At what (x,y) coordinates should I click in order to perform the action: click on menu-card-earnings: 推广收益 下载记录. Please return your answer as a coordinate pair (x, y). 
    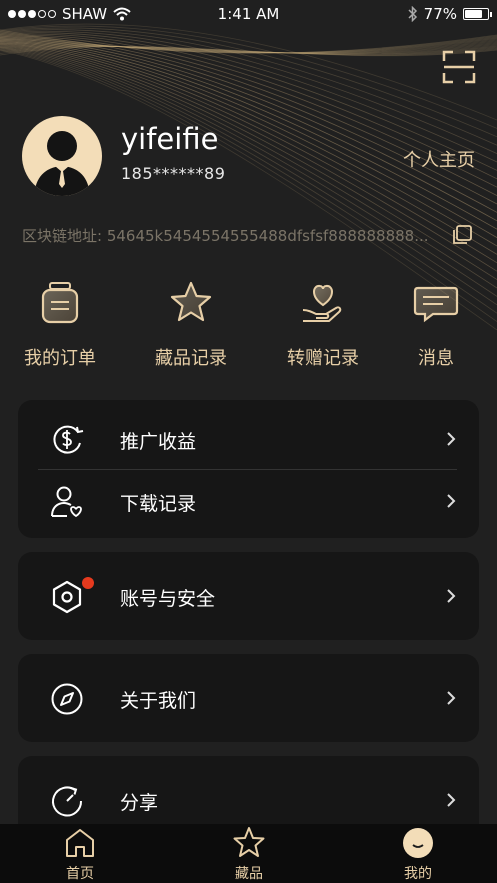
    Looking at the image, I should click on (248, 469).